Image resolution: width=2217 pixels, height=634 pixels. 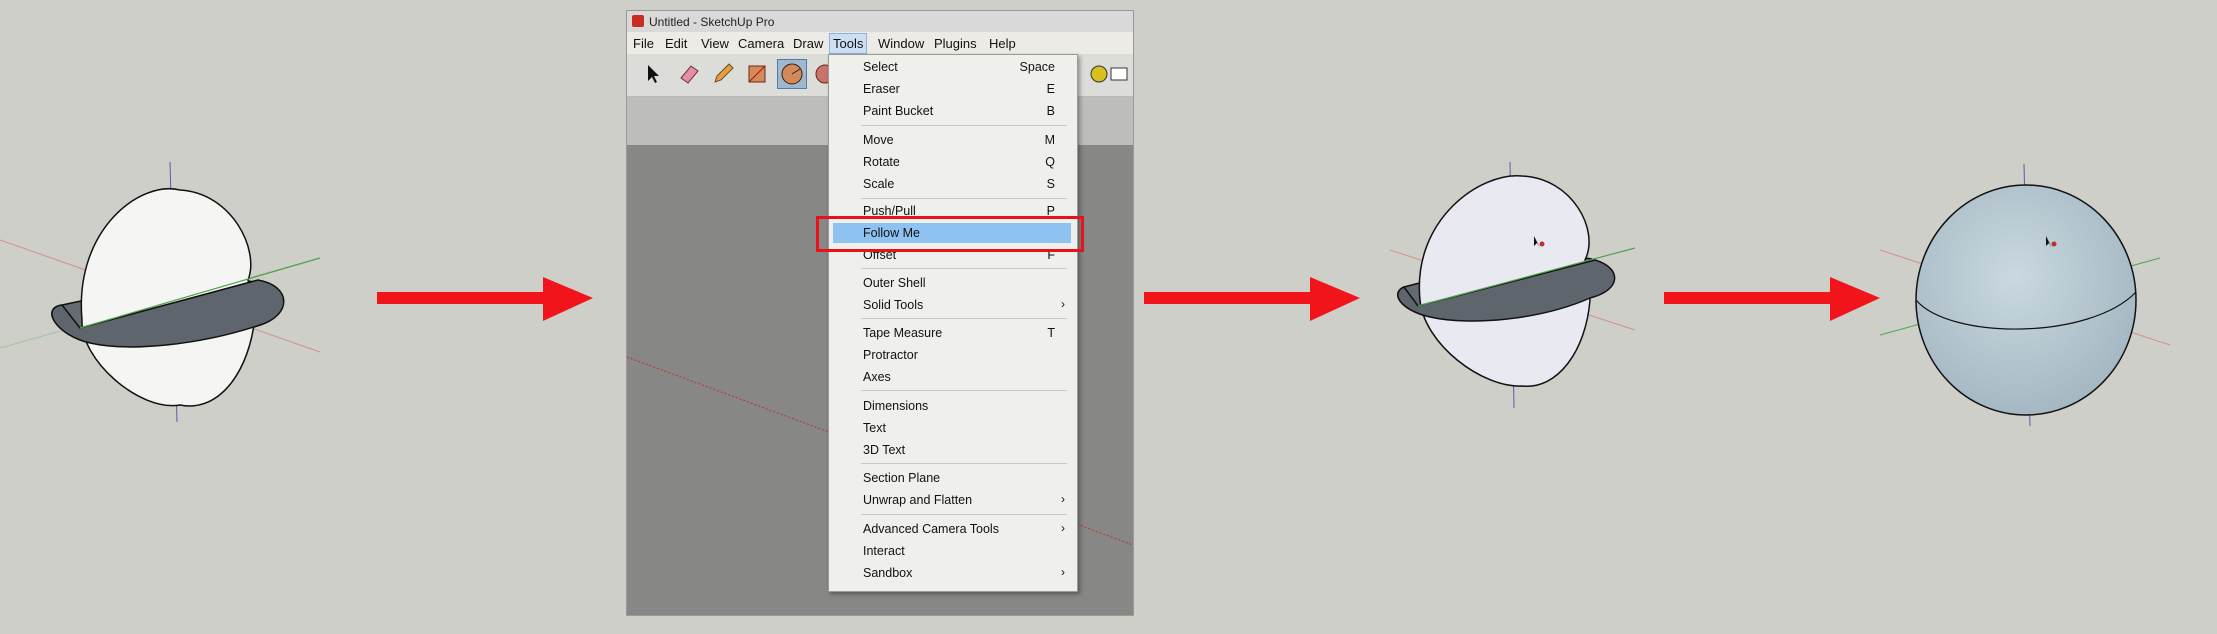 What do you see at coordinates (952, 89) in the screenshot?
I see `menu-item-eraser: Eraser E` at bounding box center [952, 89].